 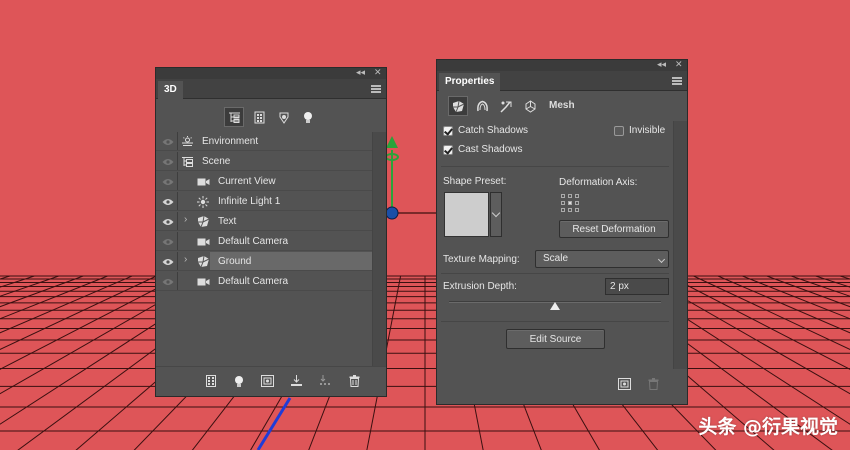 What do you see at coordinates (637, 286) in the screenshot?
I see `extrusion-depth-input: 2 px` at bounding box center [637, 286].